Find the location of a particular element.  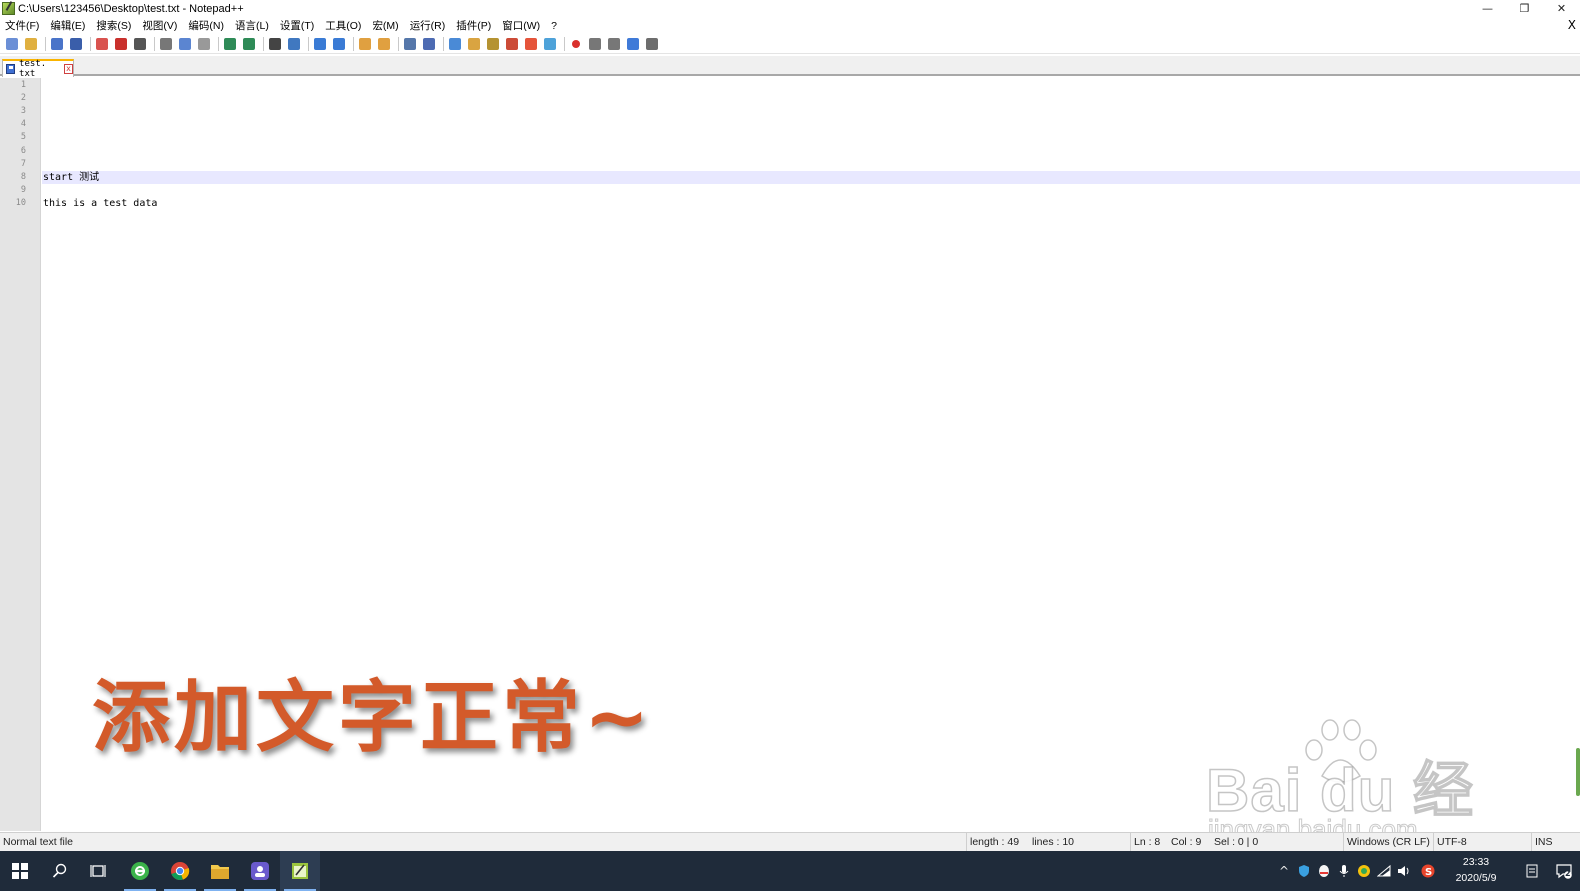

task-view-icon is located at coordinates (98, 871).